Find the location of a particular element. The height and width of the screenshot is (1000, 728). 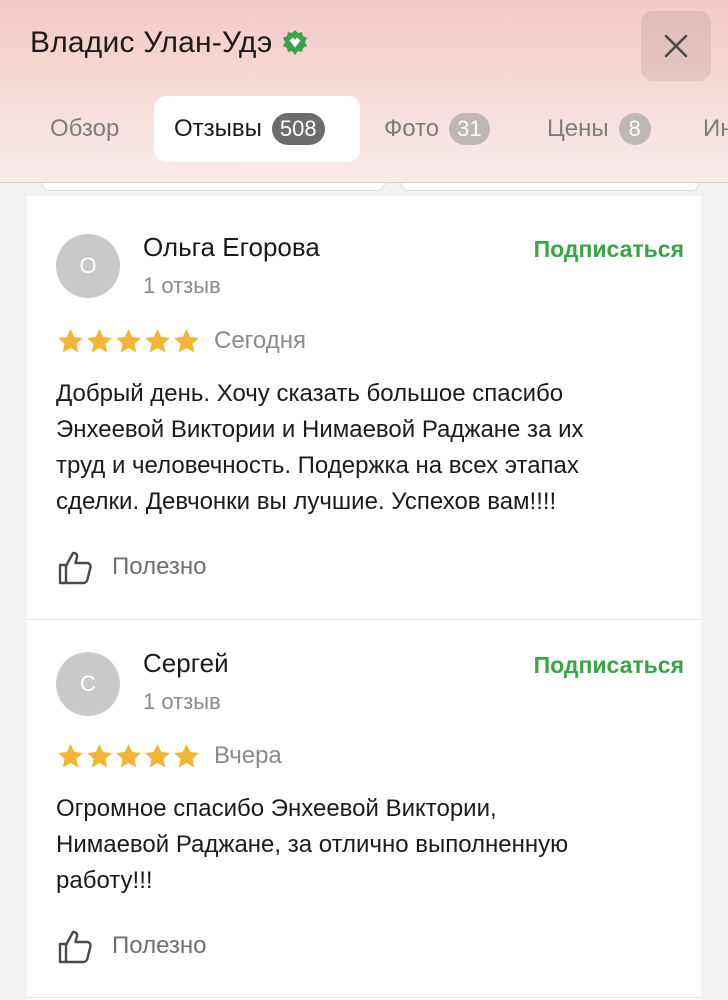

review-date: Сегодня is located at coordinates (260, 340).